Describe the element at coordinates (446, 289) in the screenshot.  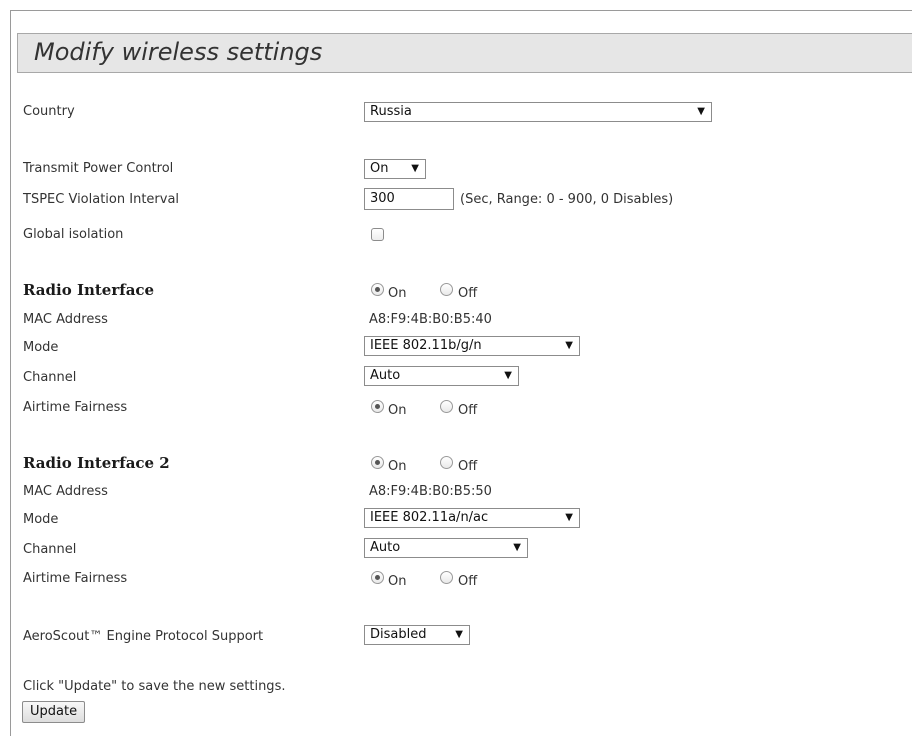
I see `radio1-off-radio` at that location.